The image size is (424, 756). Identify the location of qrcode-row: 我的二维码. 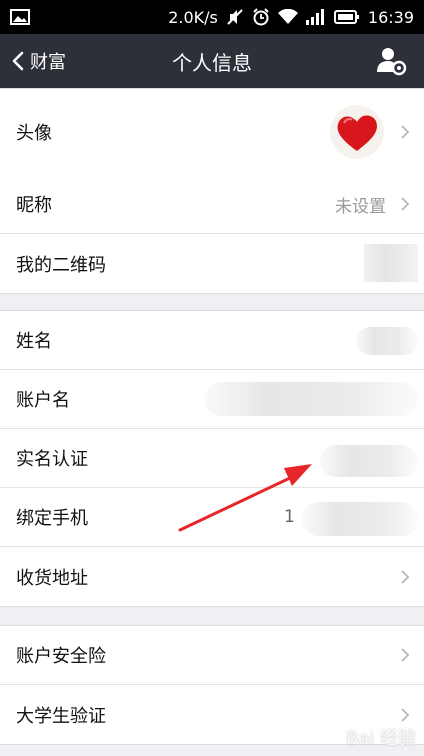
(212, 263).